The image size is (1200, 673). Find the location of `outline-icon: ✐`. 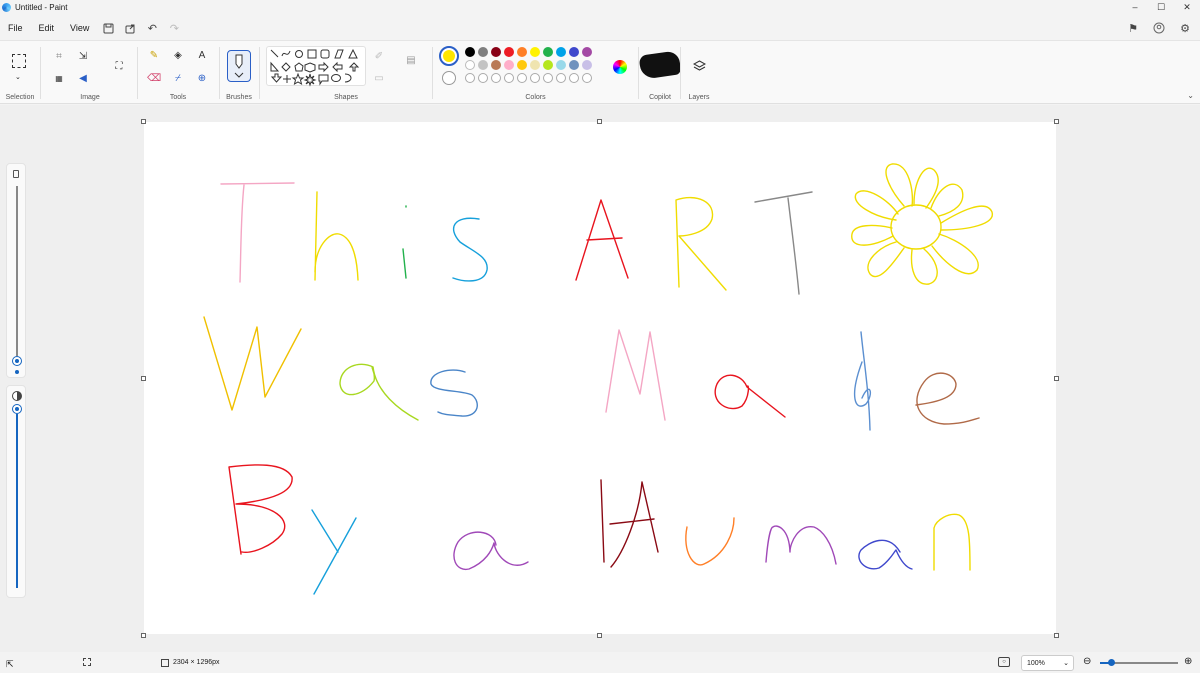

outline-icon: ✐ is located at coordinates (379, 56).